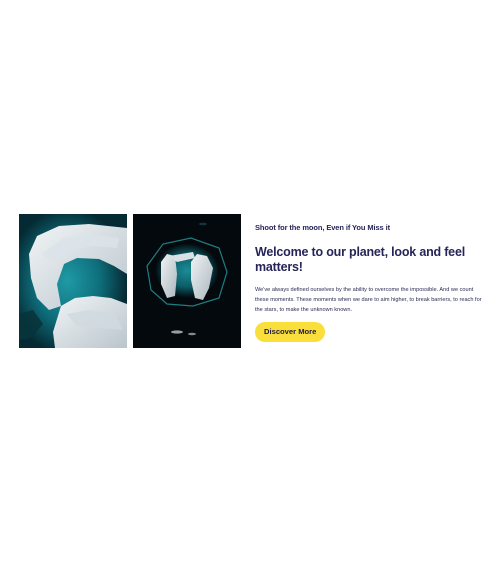 The image size is (500, 565). Describe the element at coordinates (290, 332) in the screenshot. I see `discover-more-button: Discover More` at that location.